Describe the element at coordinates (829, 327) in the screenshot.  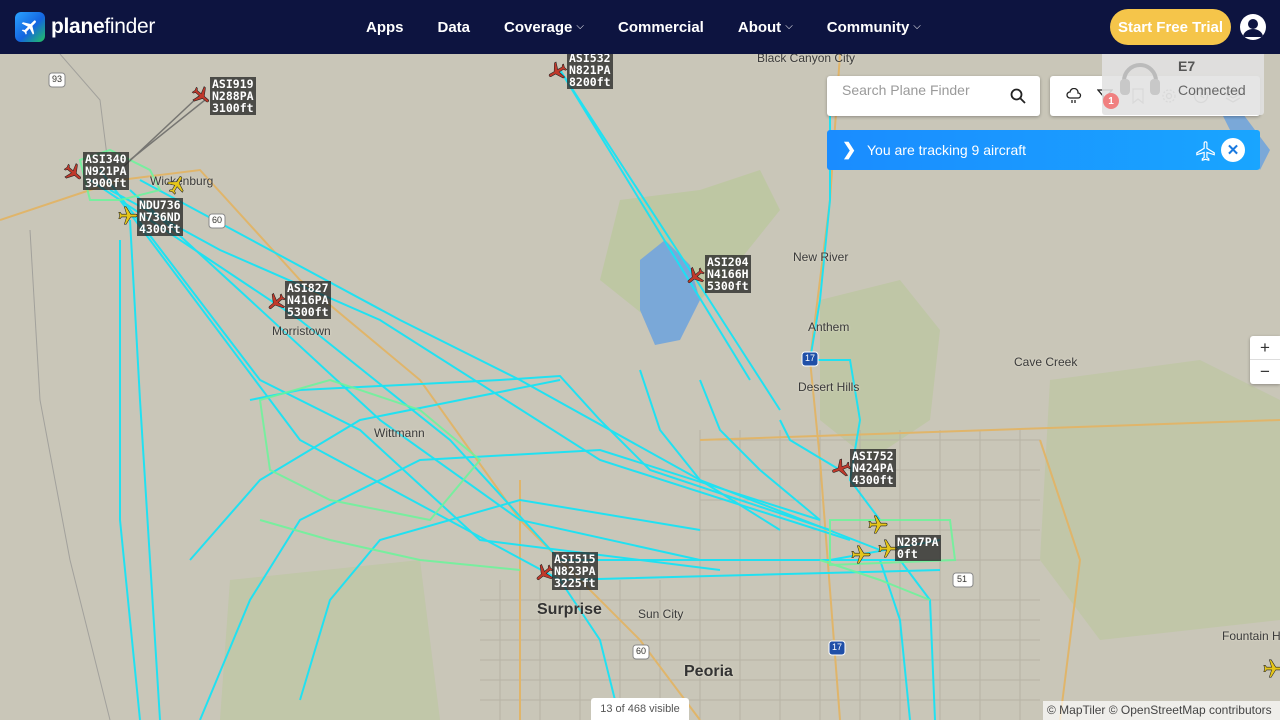
I see `place-label: Anthem` at that location.